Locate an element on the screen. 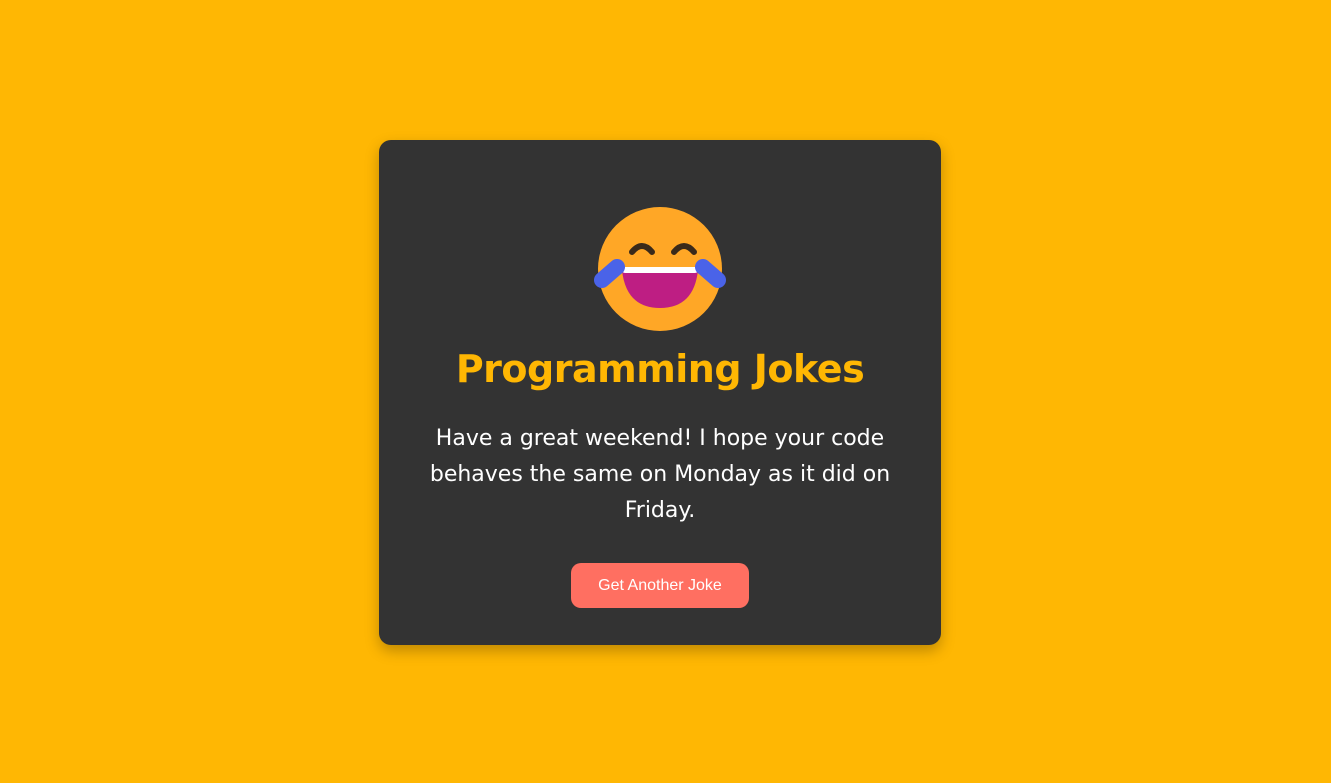  get-another-joke-button: Get Another Joke is located at coordinates (660, 585).